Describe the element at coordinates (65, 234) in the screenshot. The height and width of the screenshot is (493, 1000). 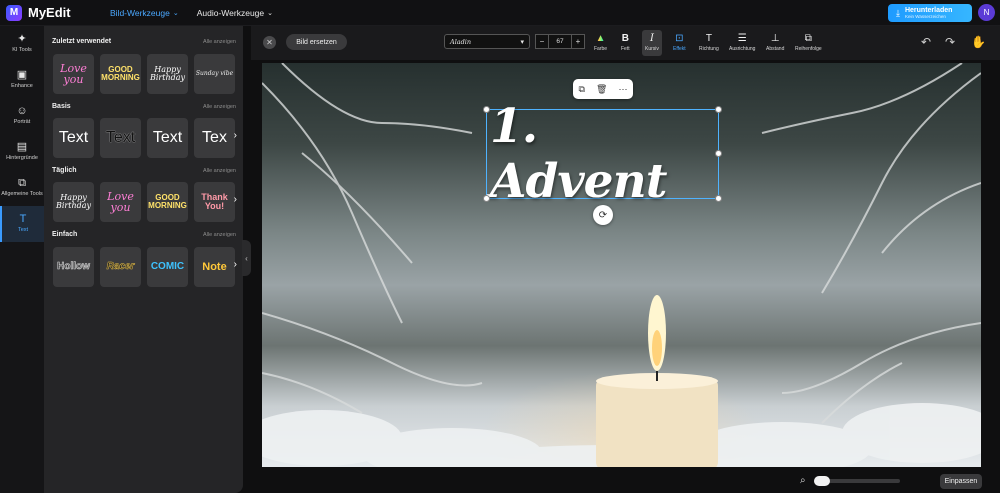
I see `section-title: Einfach` at that location.